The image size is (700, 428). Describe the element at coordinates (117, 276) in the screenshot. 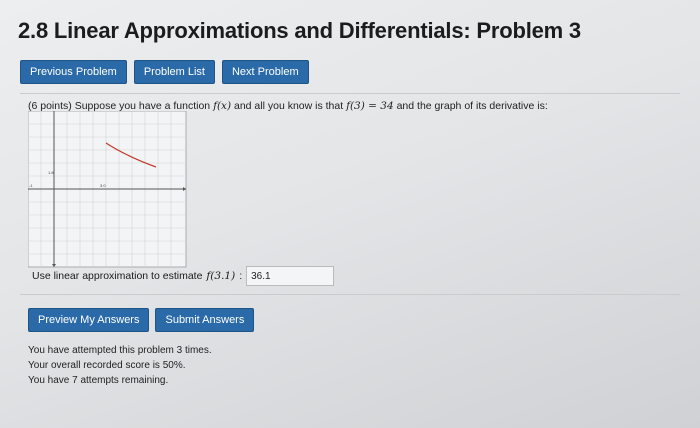

I see `answer-prompt: Use linear approximation to estimate` at that location.